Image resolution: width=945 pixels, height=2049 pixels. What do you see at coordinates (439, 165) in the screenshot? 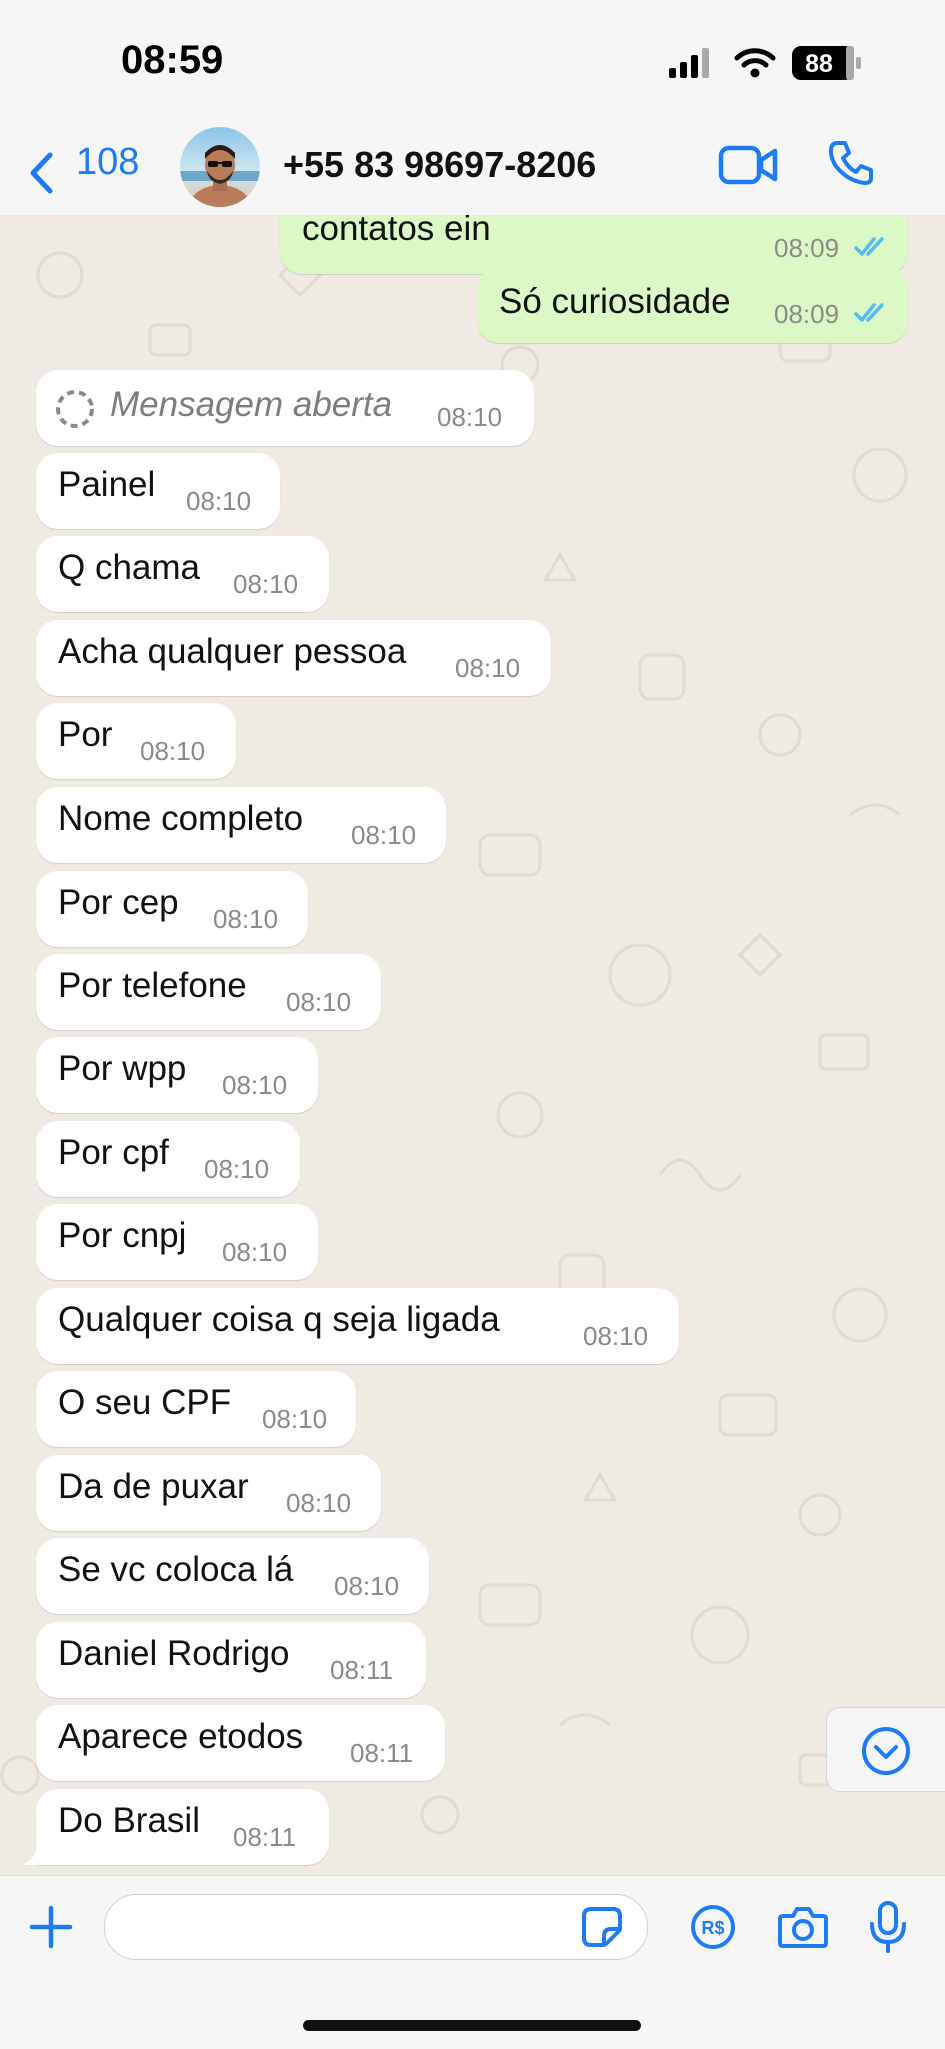
I see `contact-name: +55 83 98697-8206` at bounding box center [439, 165].